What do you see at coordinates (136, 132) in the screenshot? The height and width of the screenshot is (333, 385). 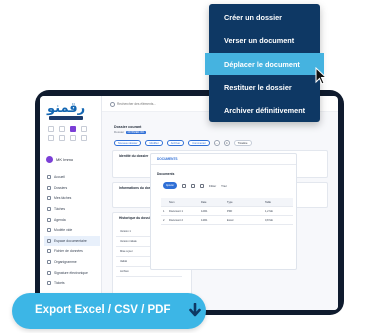 I see `status-badge: DOSSIER-001` at bounding box center [136, 132].